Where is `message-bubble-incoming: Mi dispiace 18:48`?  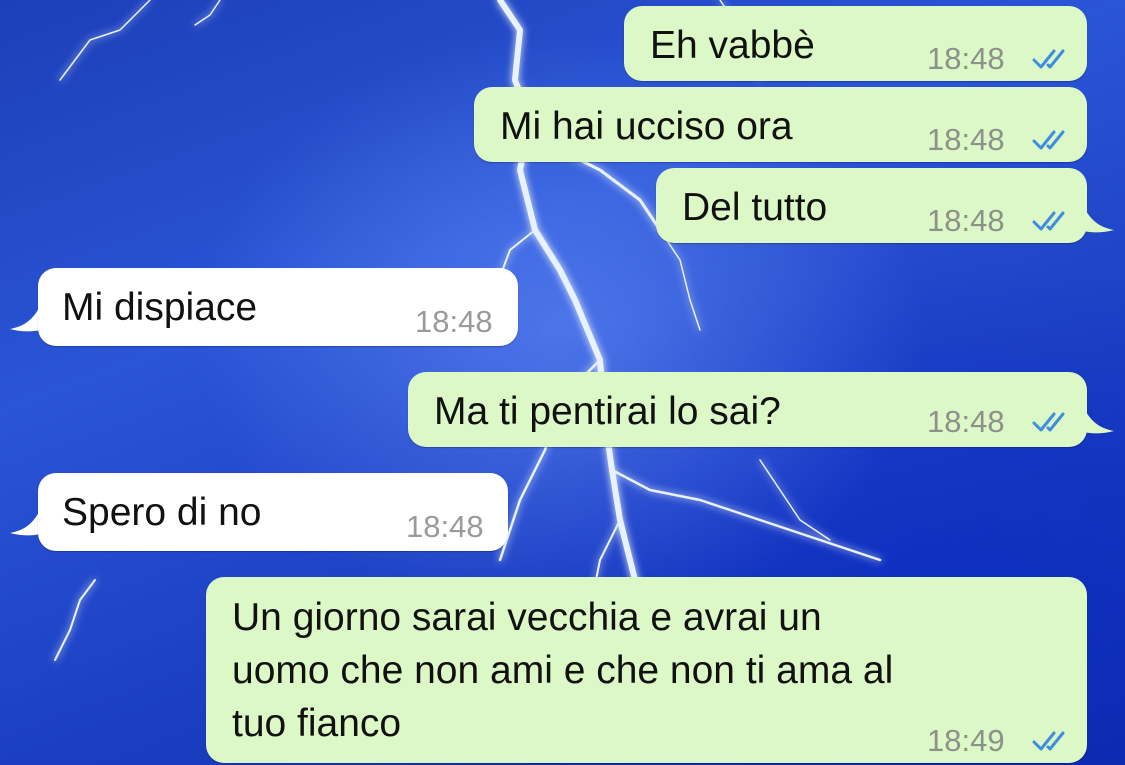
message-bubble-incoming: Mi dispiace 18:48 is located at coordinates (278, 307).